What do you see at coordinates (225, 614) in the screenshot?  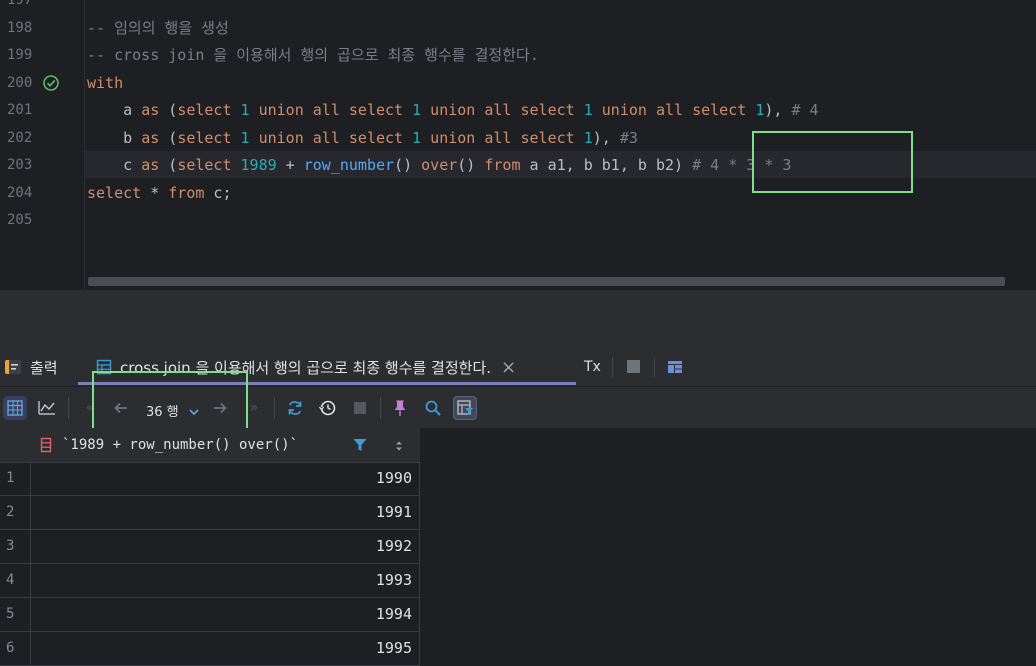 I see `table-cell: 1994` at bounding box center [225, 614].